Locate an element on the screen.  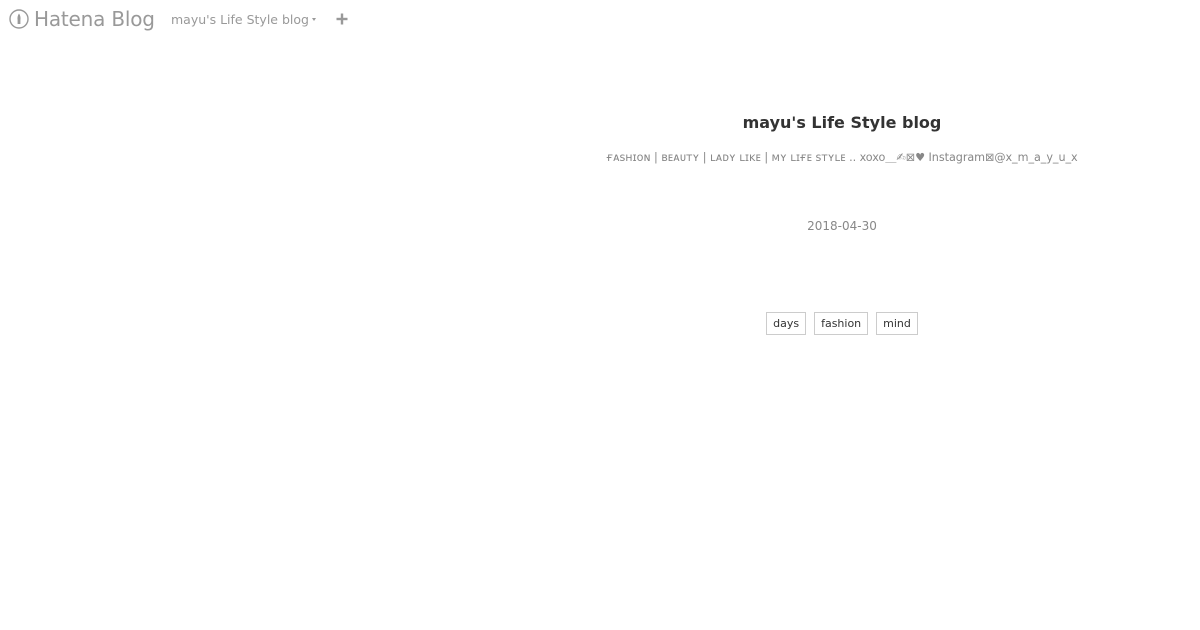
category-tag-fashion: fashion is located at coordinates (841, 323).